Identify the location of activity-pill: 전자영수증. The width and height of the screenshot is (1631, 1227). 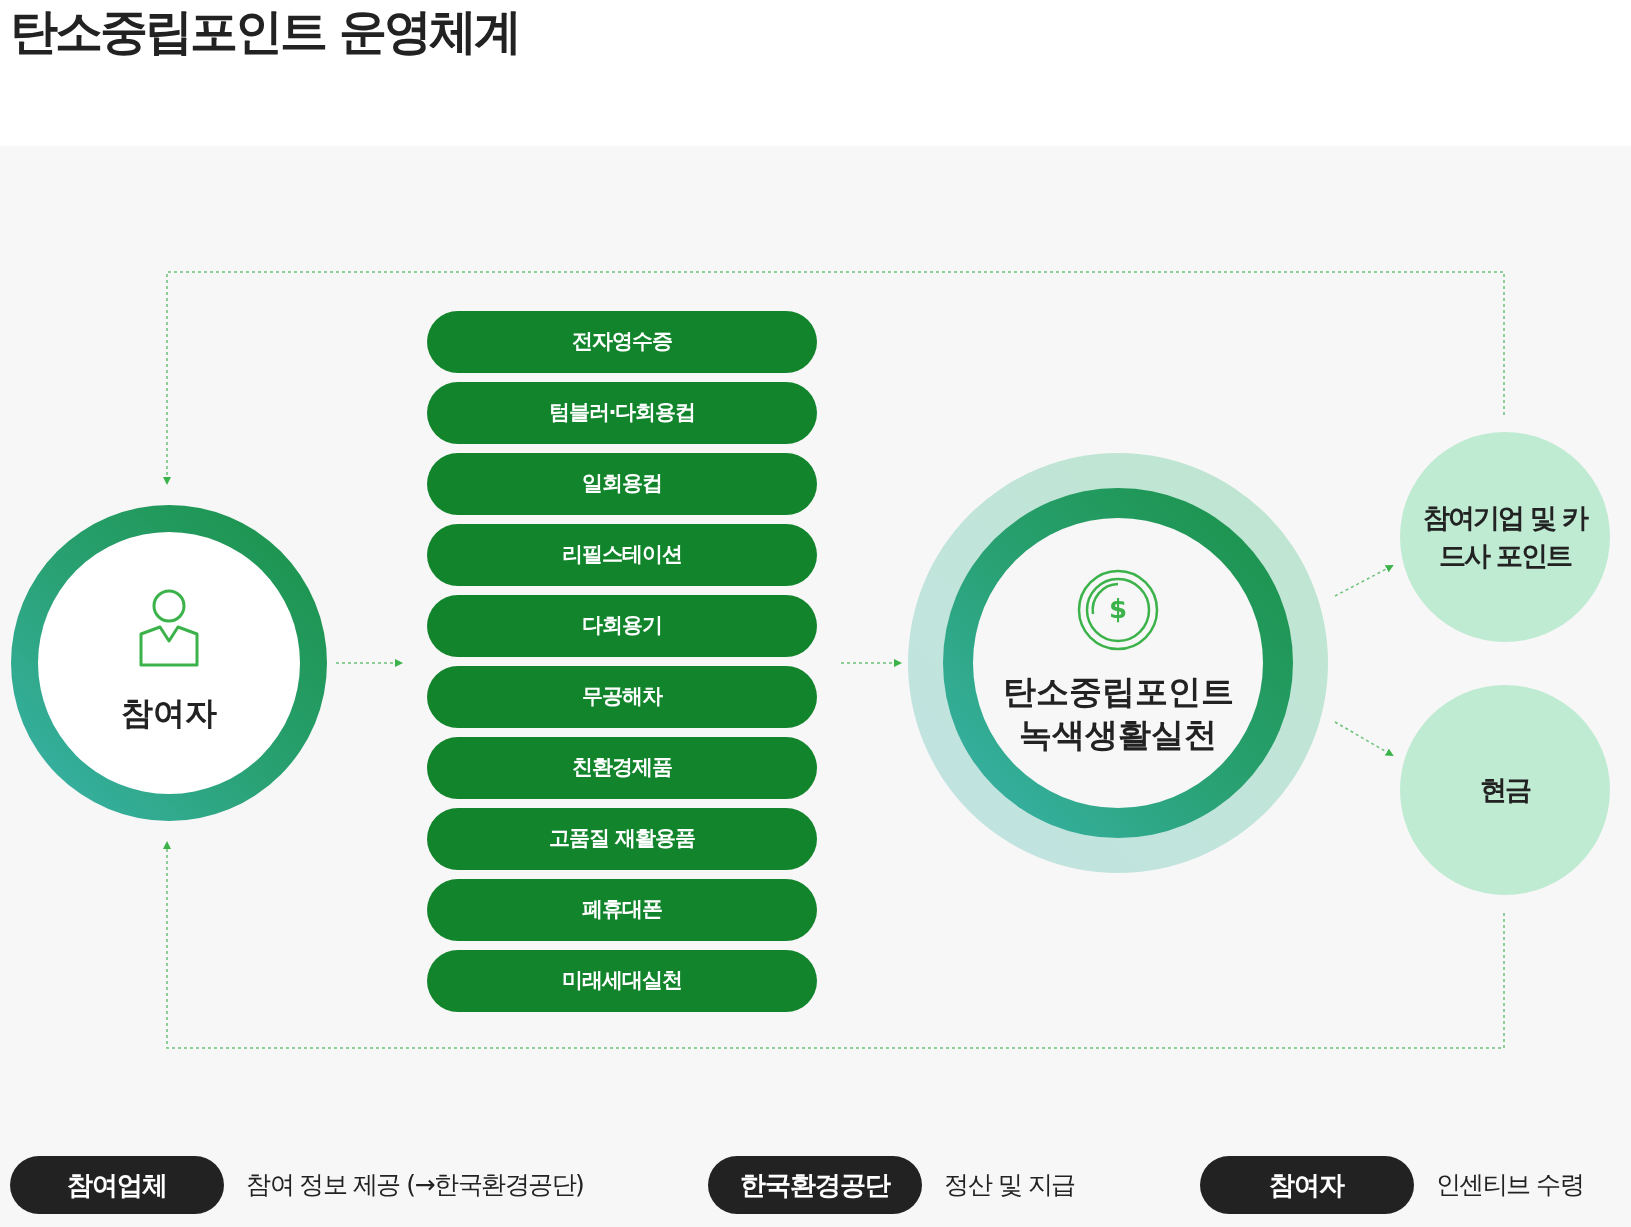
(622, 342).